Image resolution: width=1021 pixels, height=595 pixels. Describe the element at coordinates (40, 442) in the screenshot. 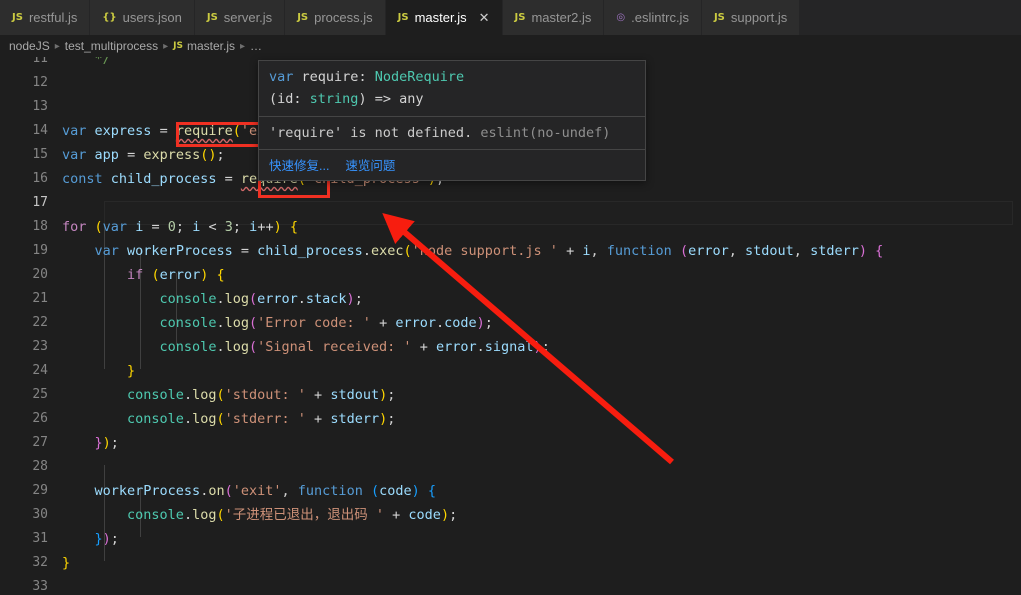

I see `line-number-27: 27` at that location.